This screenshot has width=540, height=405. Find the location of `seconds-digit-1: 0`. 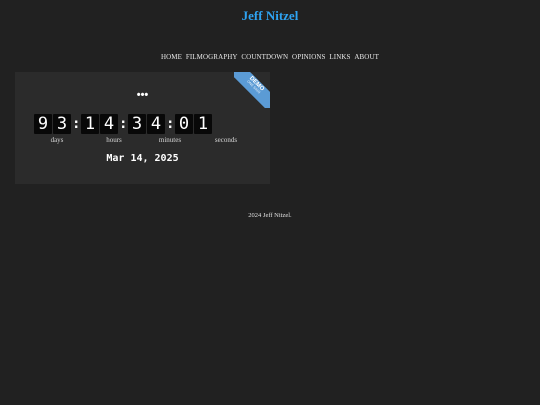

seconds-digit-1: 0 is located at coordinates (184, 124).